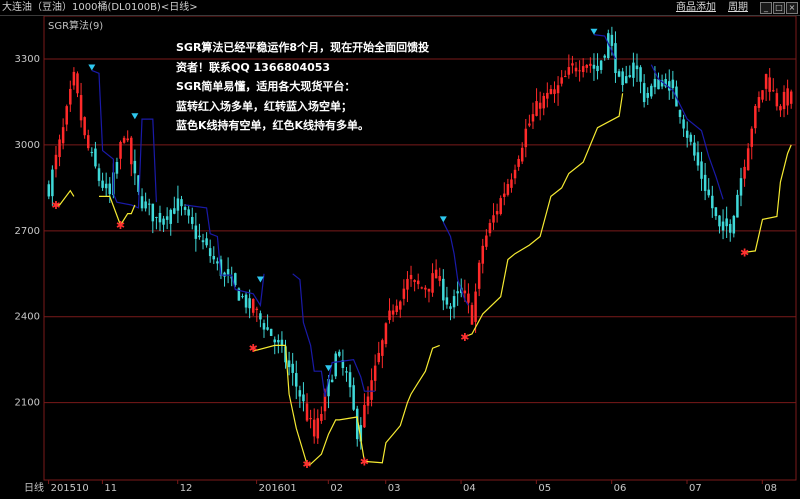  I want to click on annotation-line: 蓝转红入场多单，红转蓝入场空单；, so click(264, 106).